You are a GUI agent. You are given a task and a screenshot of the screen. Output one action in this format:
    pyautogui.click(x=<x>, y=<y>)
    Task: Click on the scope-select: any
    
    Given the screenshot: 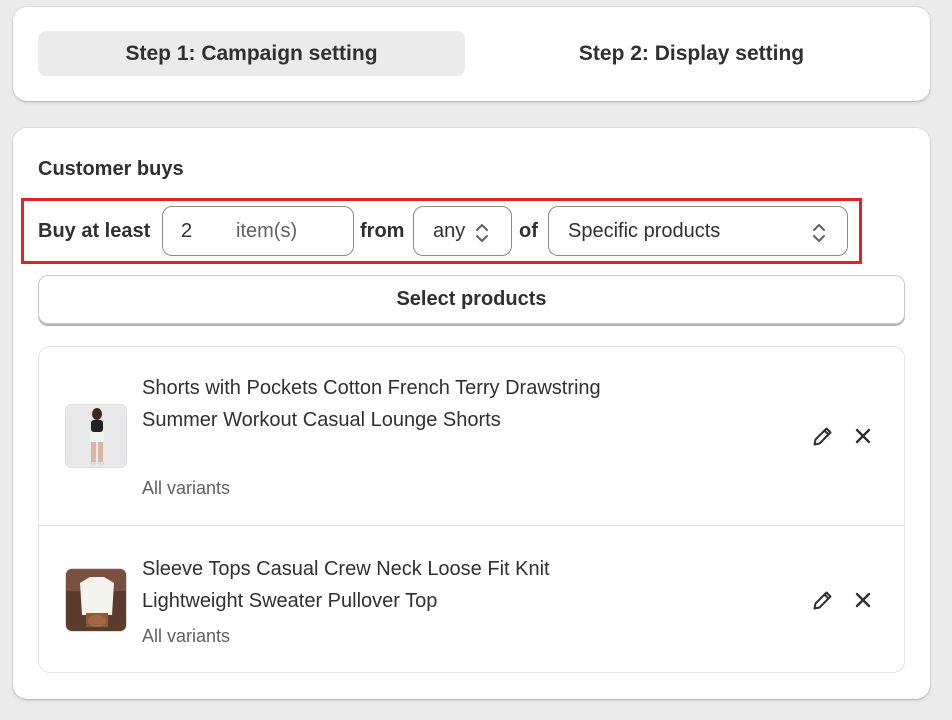 What is the action you would take?
    pyautogui.click(x=462, y=231)
    